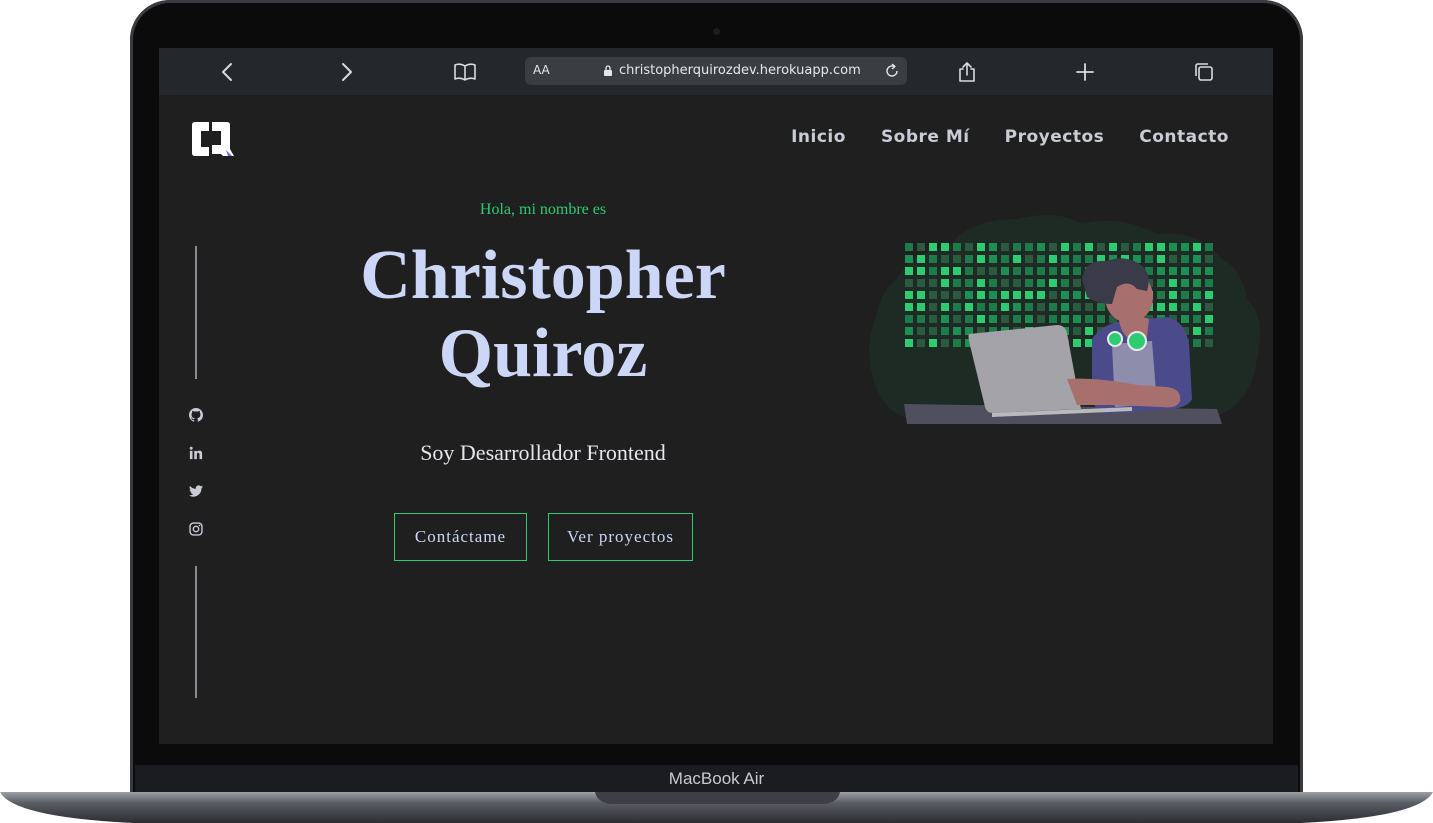 The image size is (1433, 823). Describe the element at coordinates (740, 70) in the screenshot. I see `url-text: christopherquirozdev.herokuapp.com` at that location.